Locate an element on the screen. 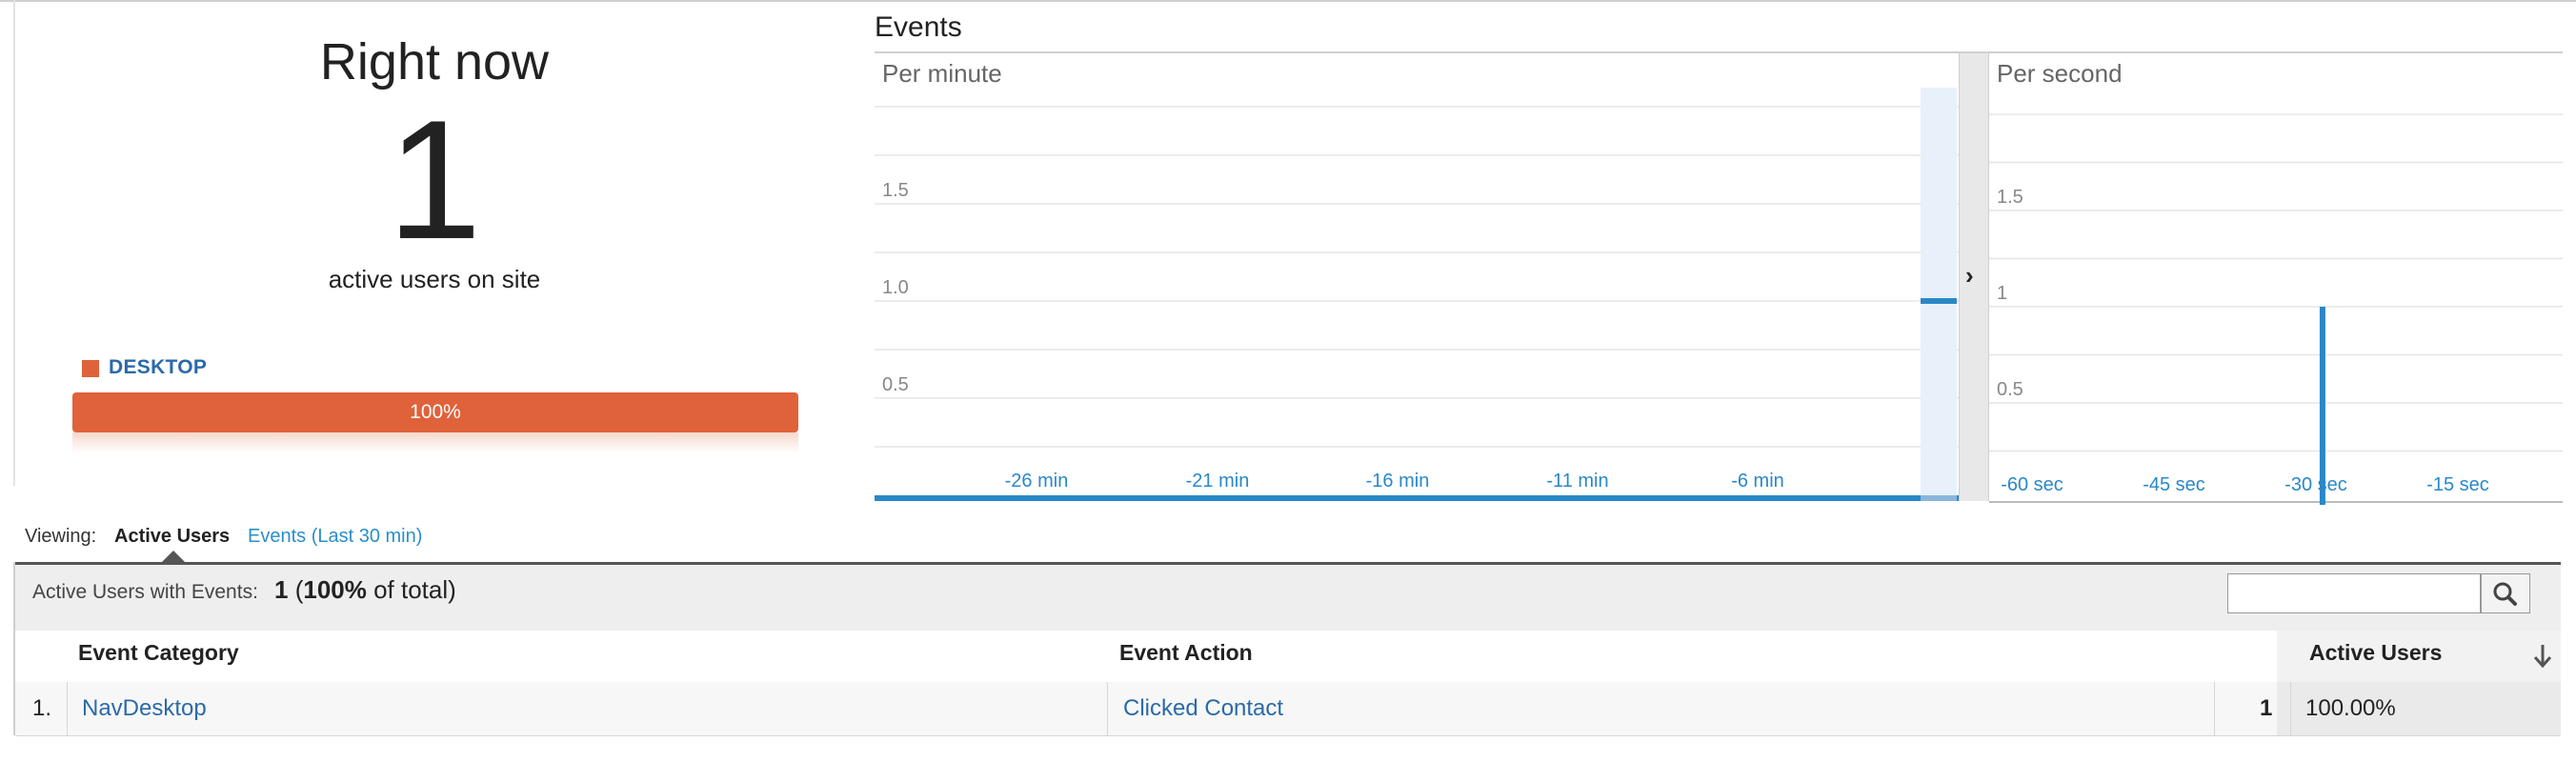  bar-value-marker is located at coordinates (1939, 301).